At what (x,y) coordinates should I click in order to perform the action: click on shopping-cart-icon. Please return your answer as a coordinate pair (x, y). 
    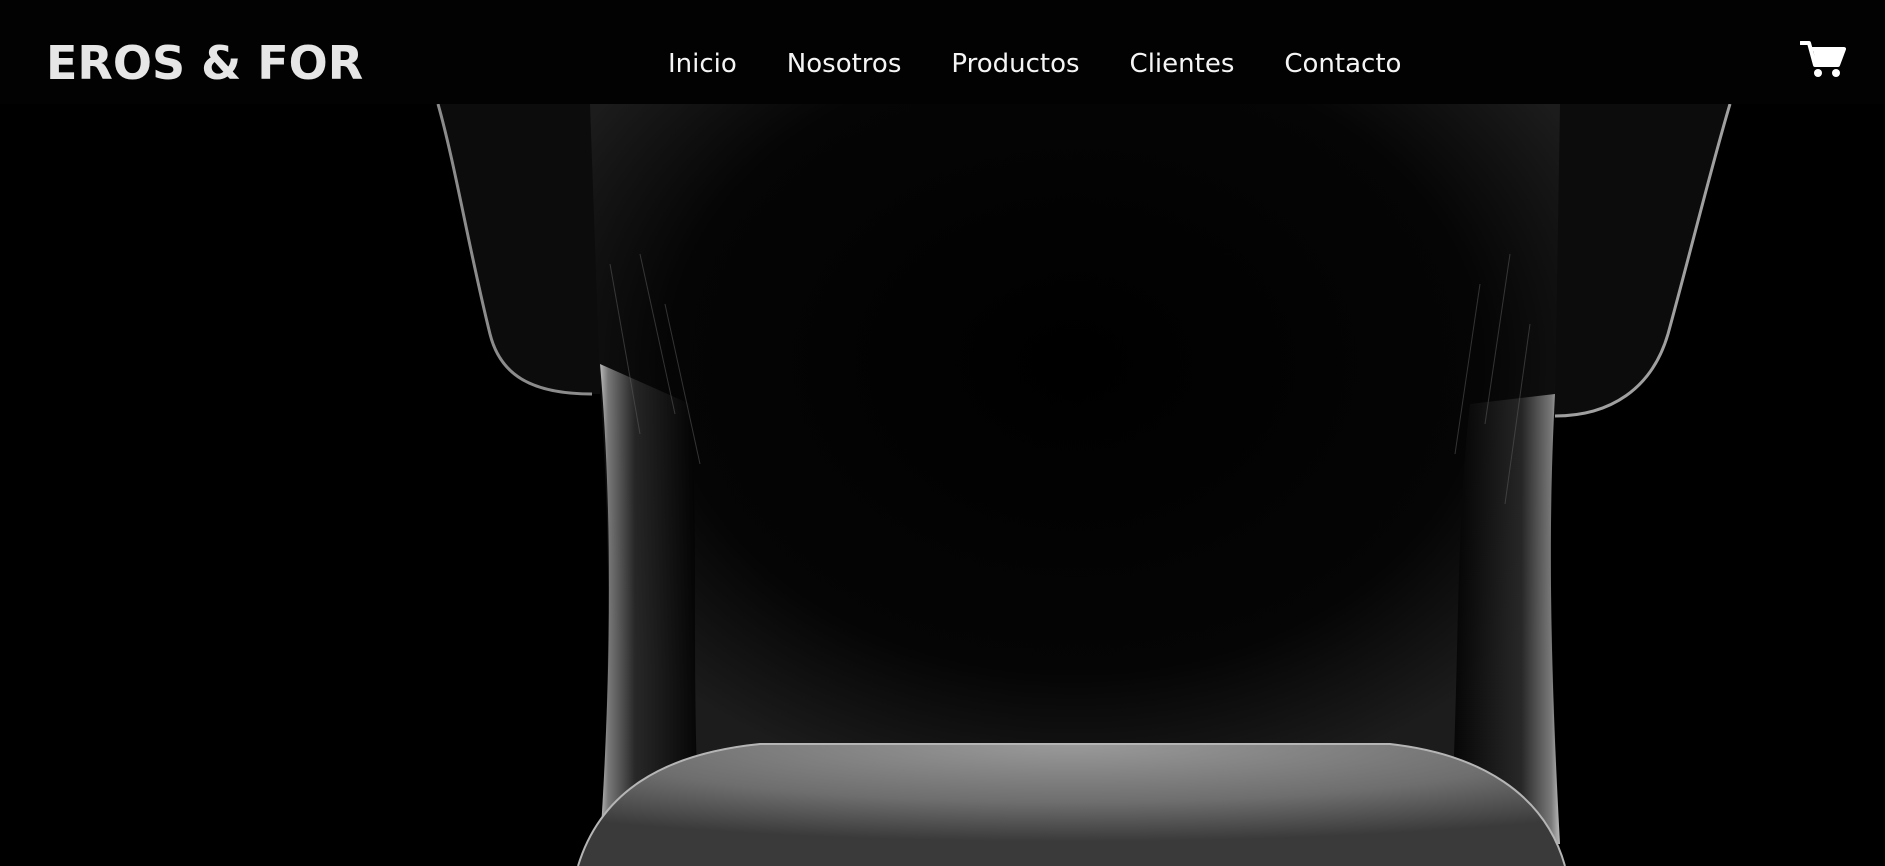
    Looking at the image, I should click on (1822, 59).